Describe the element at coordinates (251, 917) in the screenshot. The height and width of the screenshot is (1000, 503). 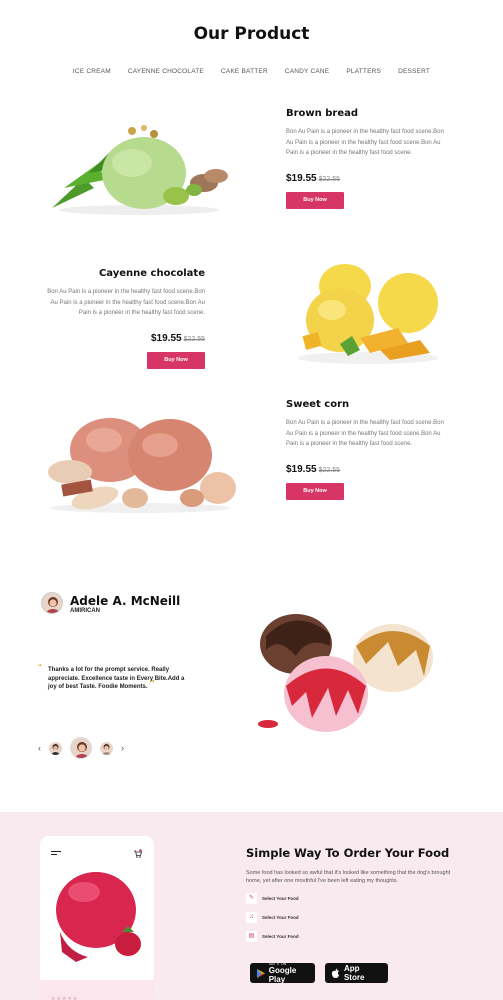
I see `step-icon: ♫` at that location.